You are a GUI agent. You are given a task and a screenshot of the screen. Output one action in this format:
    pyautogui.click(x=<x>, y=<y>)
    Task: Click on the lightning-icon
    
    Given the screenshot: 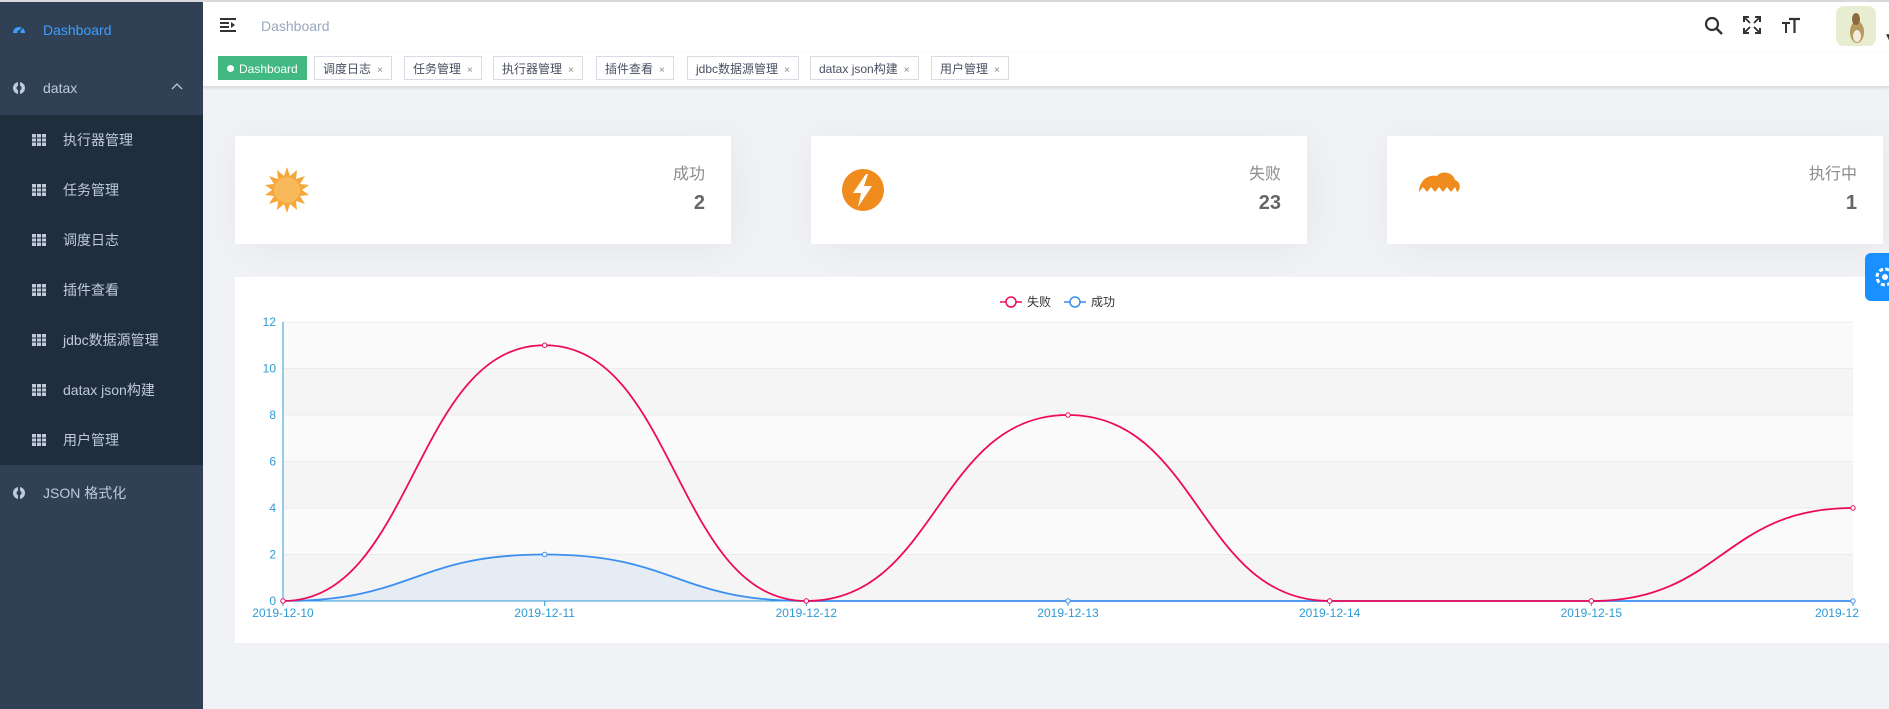 What is the action you would take?
    pyautogui.click(x=863, y=190)
    